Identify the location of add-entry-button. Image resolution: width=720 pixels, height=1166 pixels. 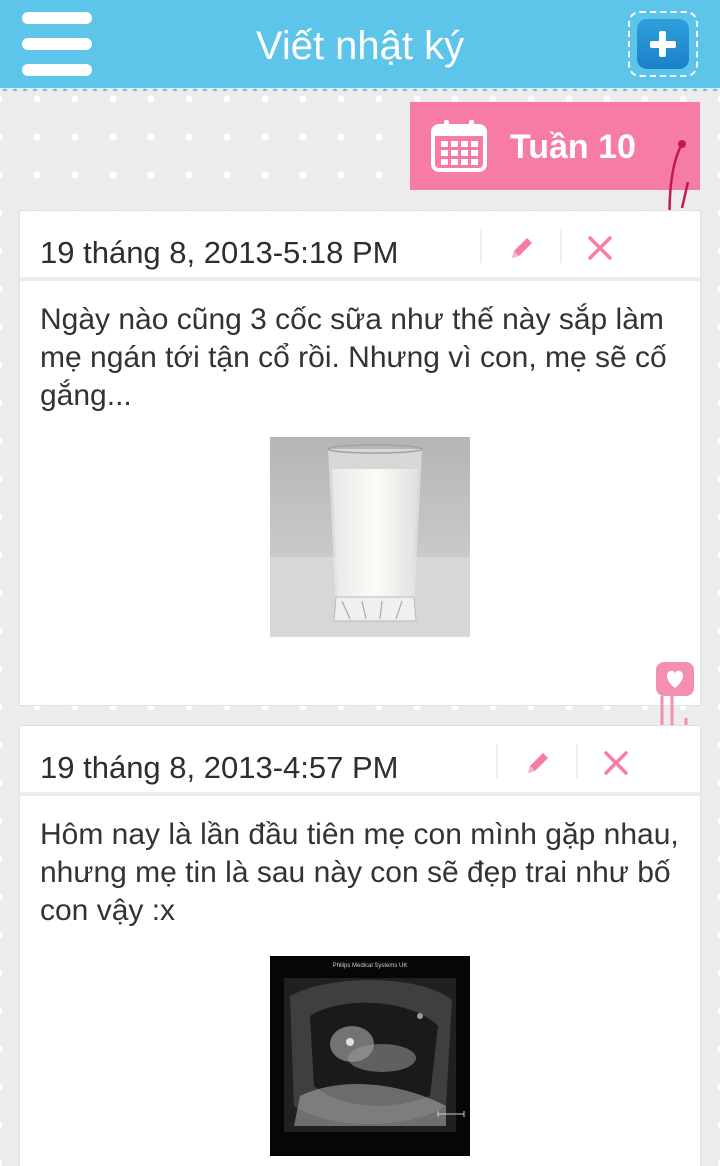
(663, 44).